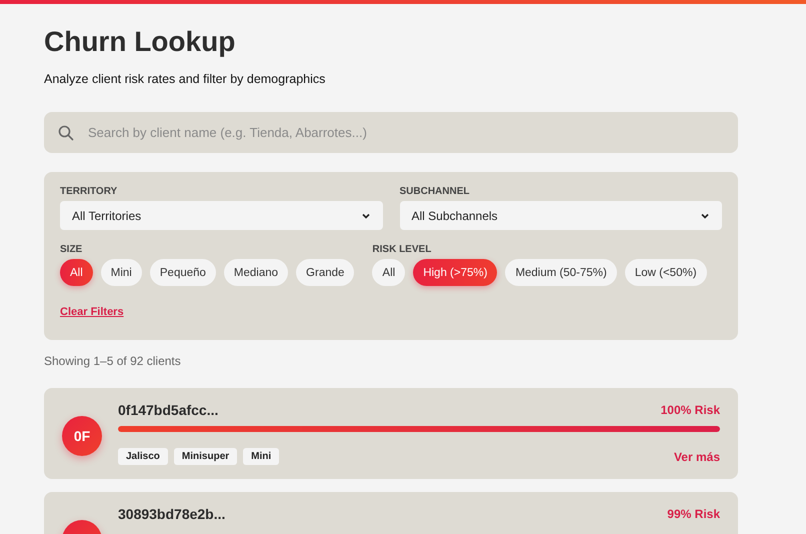  What do you see at coordinates (435, 191) in the screenshot?
I see `filter-label: SUBCHANNEL` at bounding box center [435, 191].